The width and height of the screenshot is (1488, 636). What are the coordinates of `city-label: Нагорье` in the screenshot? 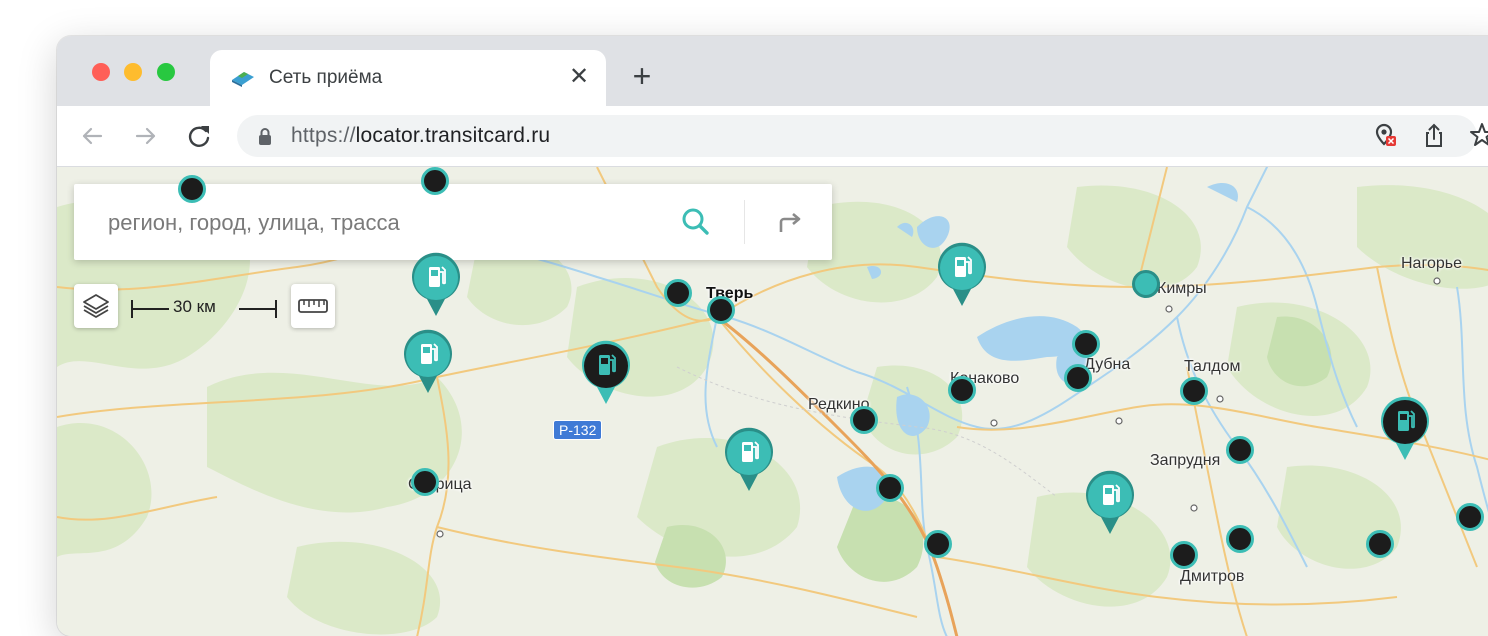 It's located at (1431, 263).